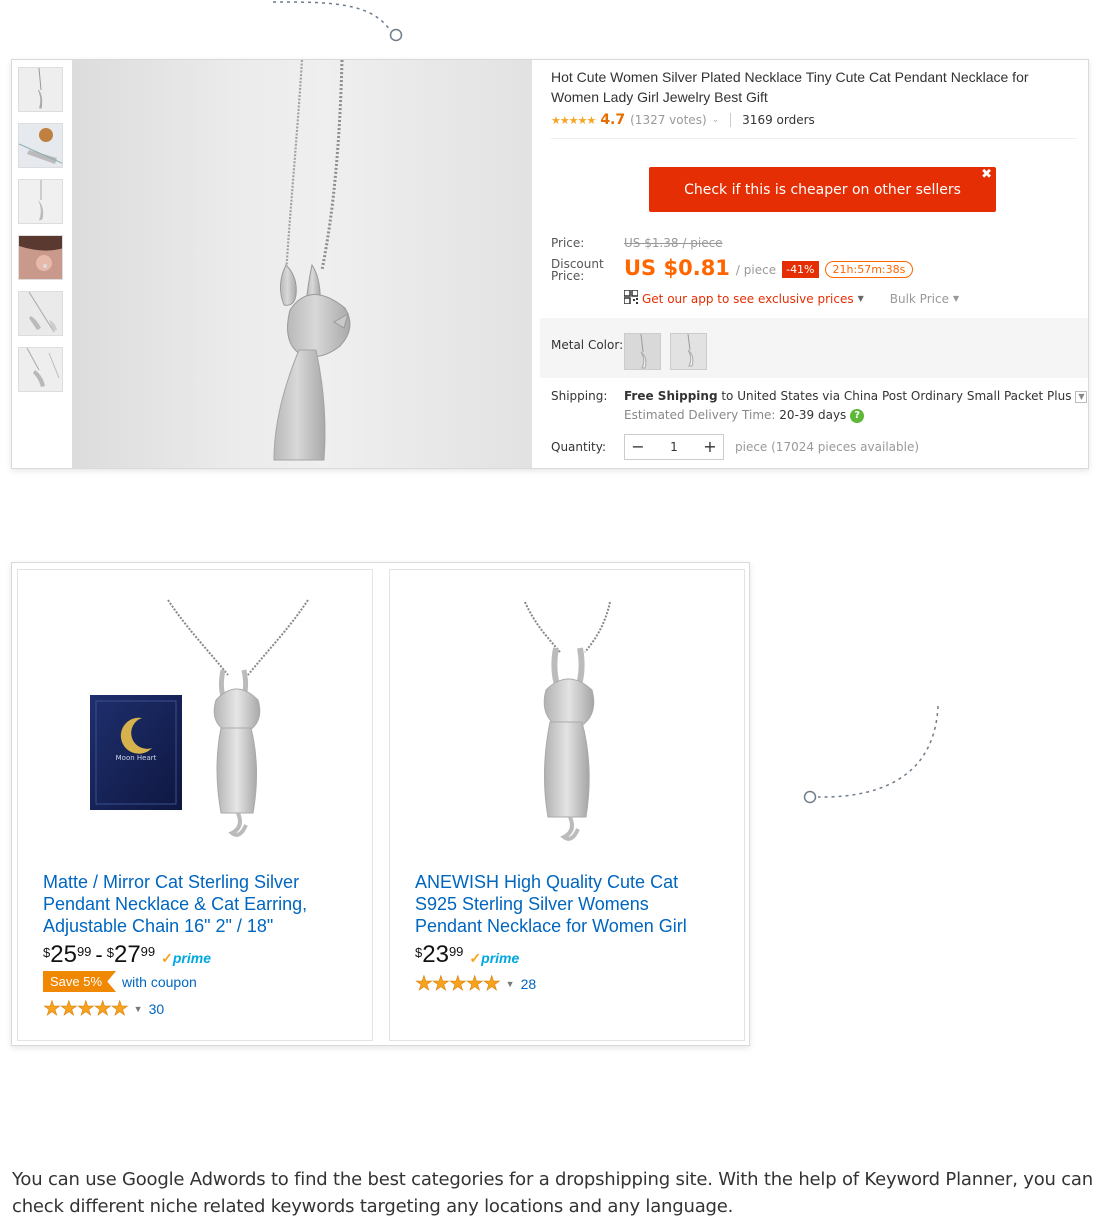 Image resolution: width=1111 pixels, height=1219 pixels. Describe the element at coordinates (573, 120) in the screenshot. I see `star-icon: ★★★★★` at that location.